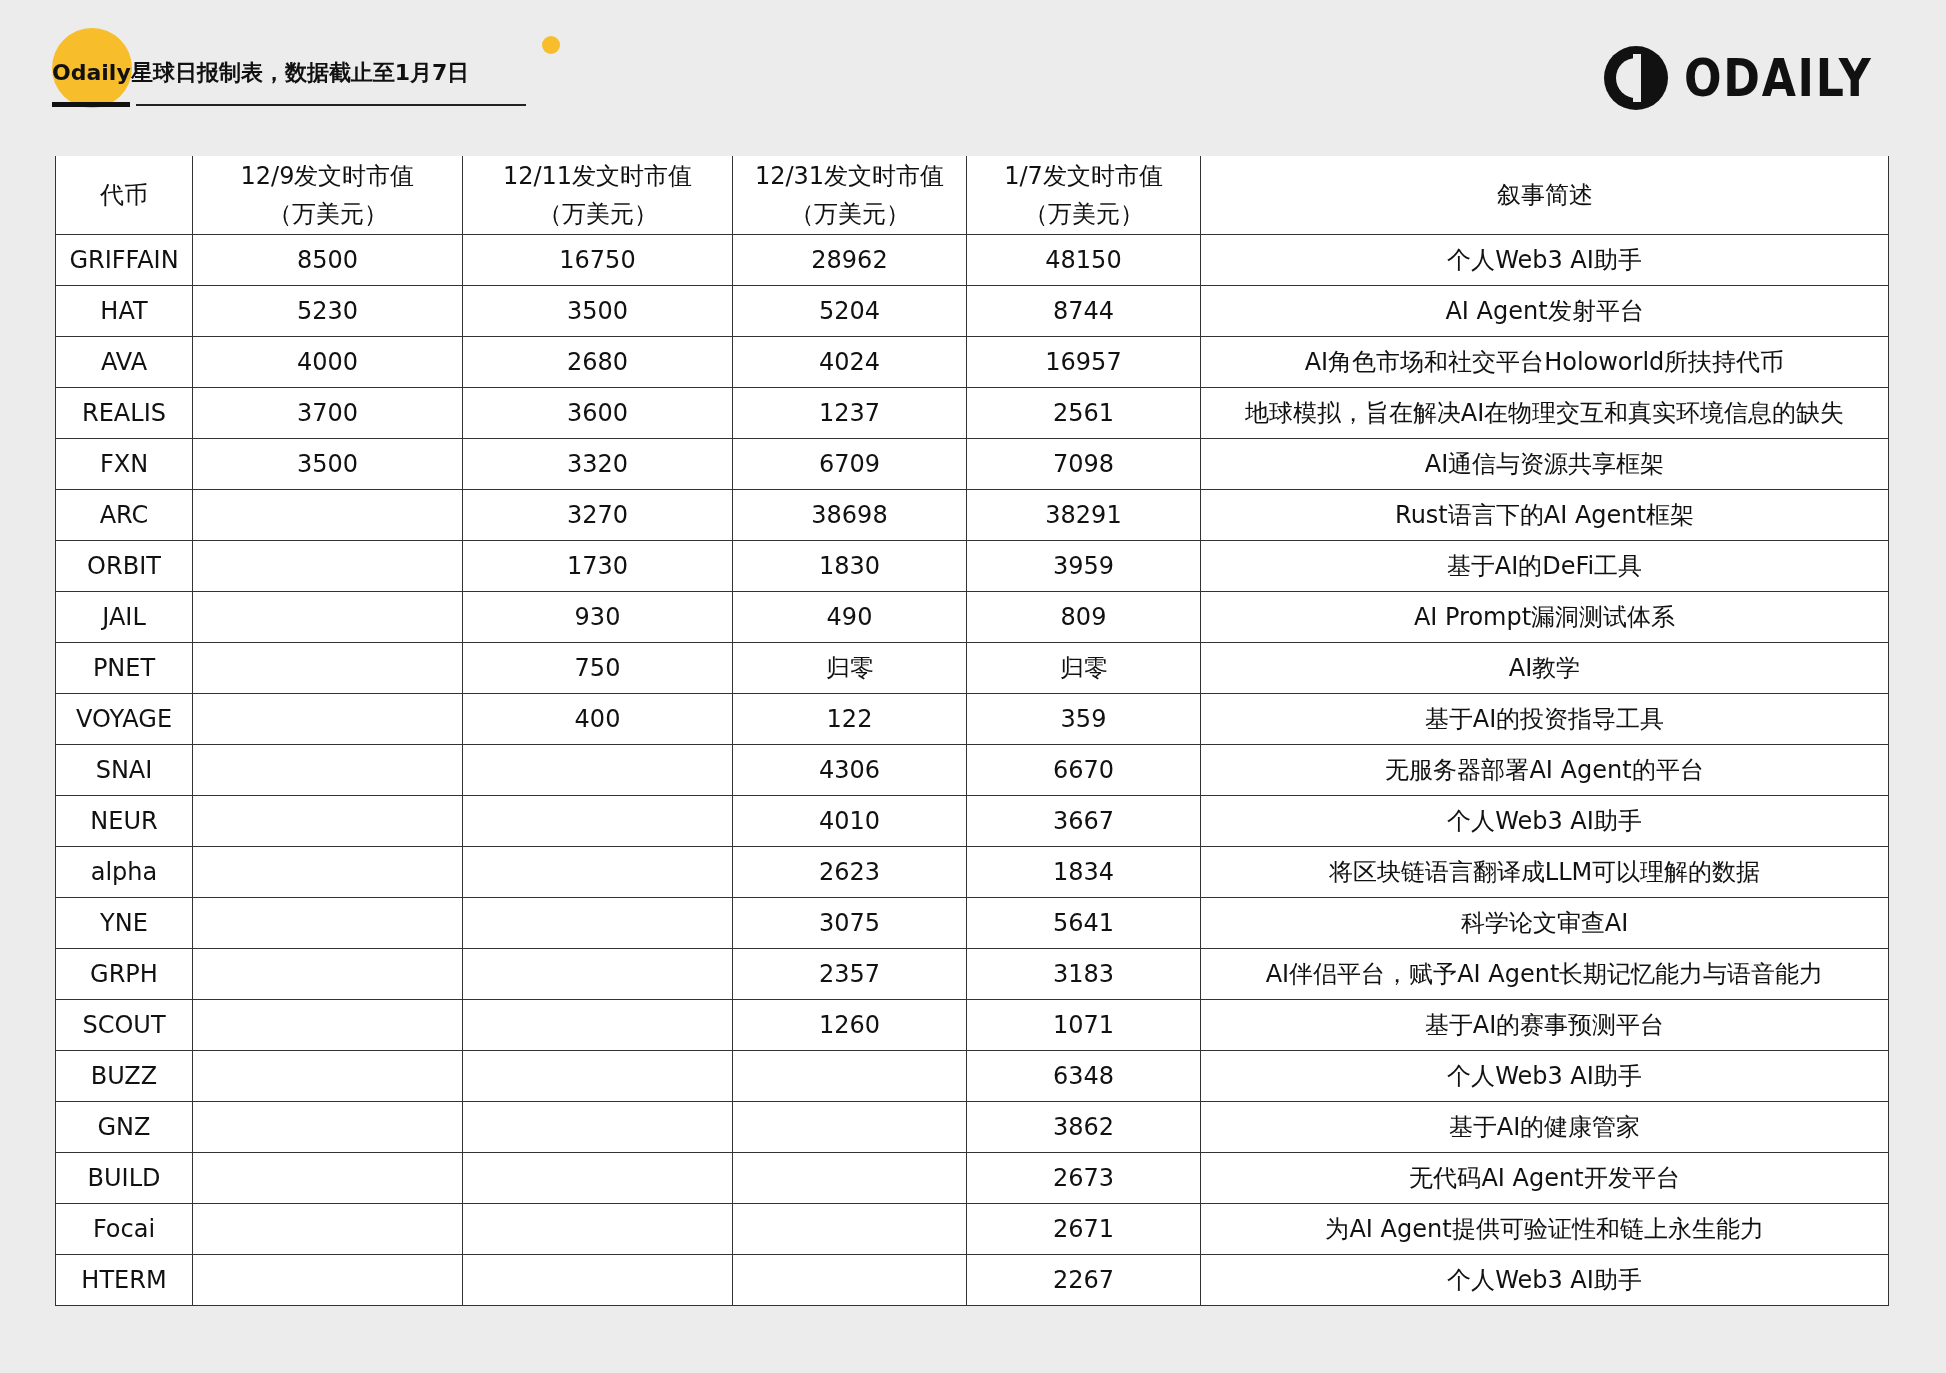 This screenshot has height=1373, width=1946. I want to click on table-cell: 2680, so click(597, 362).